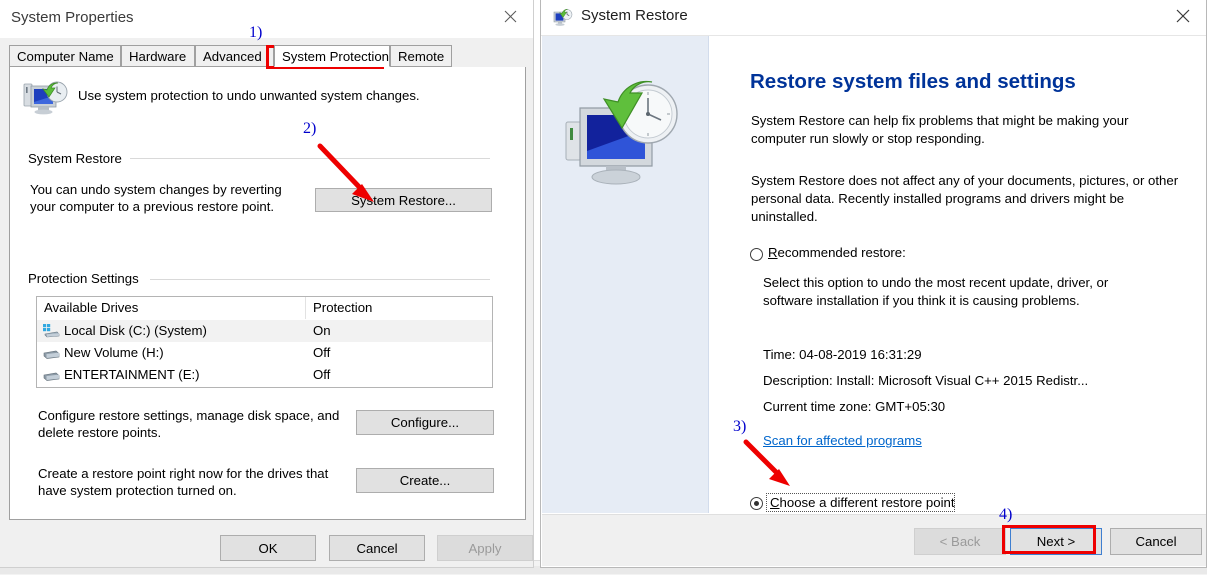  What do you see at coordinates (332, 56) in the screenshot?
I see `tab-system-protection: System Protection` at bounding box center [332, 56].